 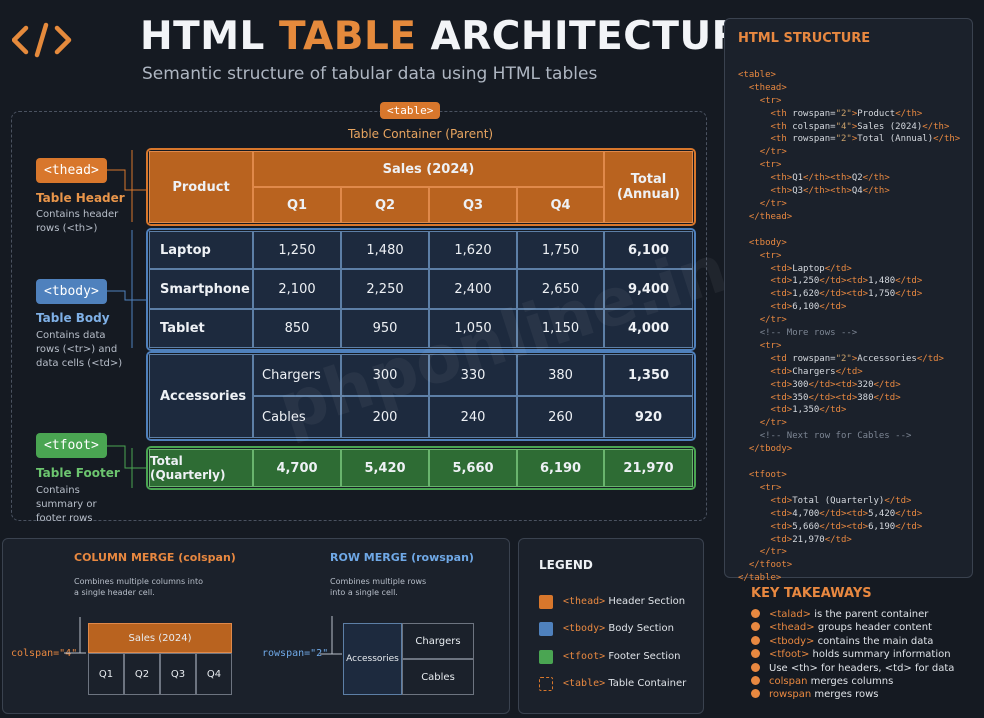 What do you see at coordinates (402, 557) in the screenshot?
I see `rowspan-title: ROW MERGE (rowspan)` at bounding box center [402, 557].